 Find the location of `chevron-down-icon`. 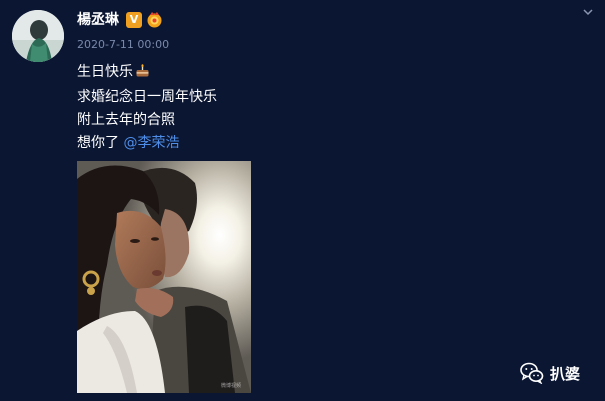

chevron-down-icon is located at coordinates (588, 12).